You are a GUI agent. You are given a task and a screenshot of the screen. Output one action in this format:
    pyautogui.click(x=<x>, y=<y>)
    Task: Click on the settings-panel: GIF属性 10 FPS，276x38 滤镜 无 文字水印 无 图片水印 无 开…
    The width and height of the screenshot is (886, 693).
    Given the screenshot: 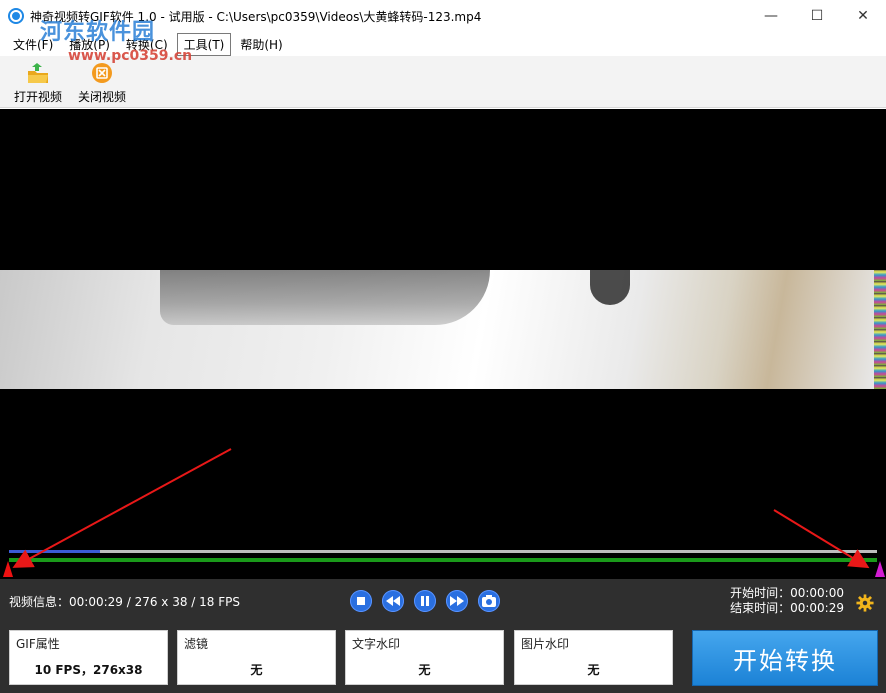 What is the action you would take?
    pyautogui.click(x=443, y=658)
    